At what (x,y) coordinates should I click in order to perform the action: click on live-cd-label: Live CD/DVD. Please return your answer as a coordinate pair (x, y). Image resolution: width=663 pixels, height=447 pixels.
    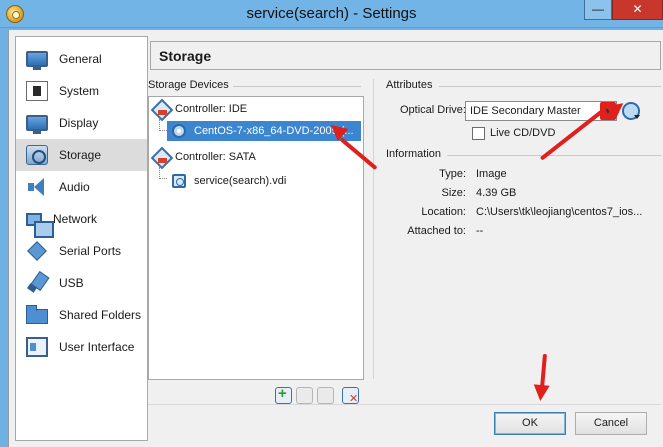
    Looking at the image, I should click on (523, 133).